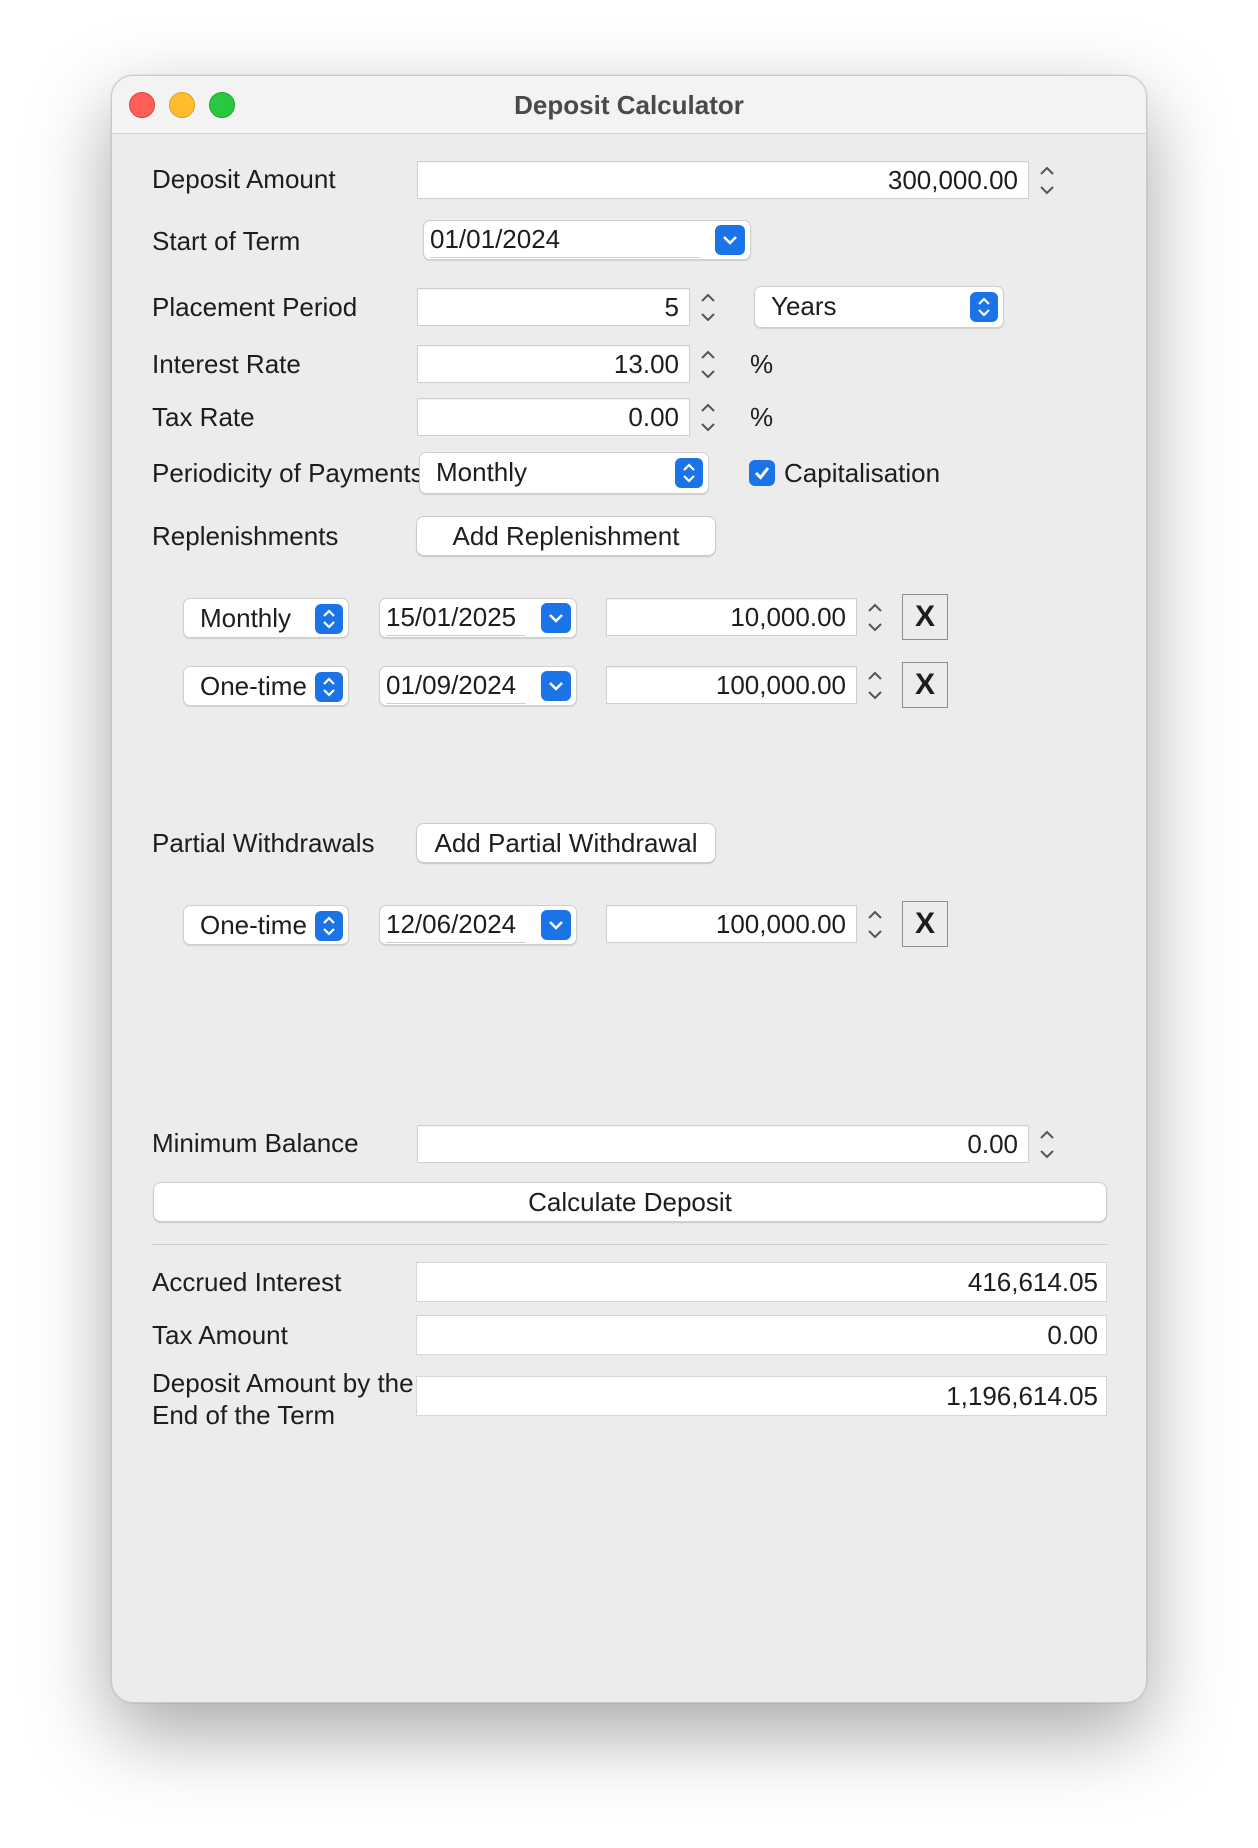 This screenshot has width=1258, height=1848. What do you see at coordinates (220, 1335) in the screenshot?
I see `tax-amount-label: Tax Amount` at bounding box center [220, 1335].